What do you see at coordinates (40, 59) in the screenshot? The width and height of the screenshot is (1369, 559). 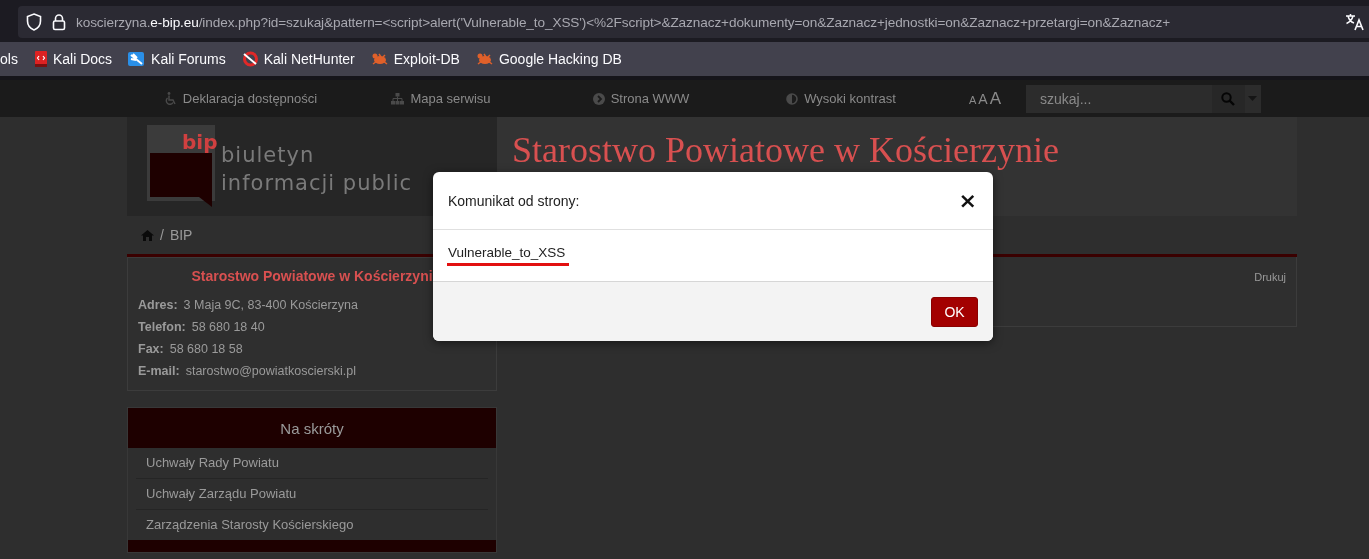 I see `book-icon` at bounding box center [40, 59].